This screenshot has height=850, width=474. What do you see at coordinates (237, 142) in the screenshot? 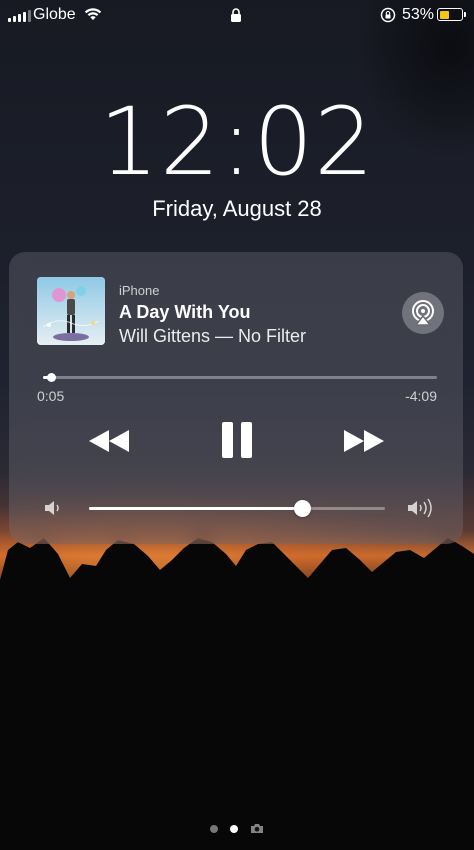
I see `lock-screen-time: 12:02` at bounding box center [237, 142].